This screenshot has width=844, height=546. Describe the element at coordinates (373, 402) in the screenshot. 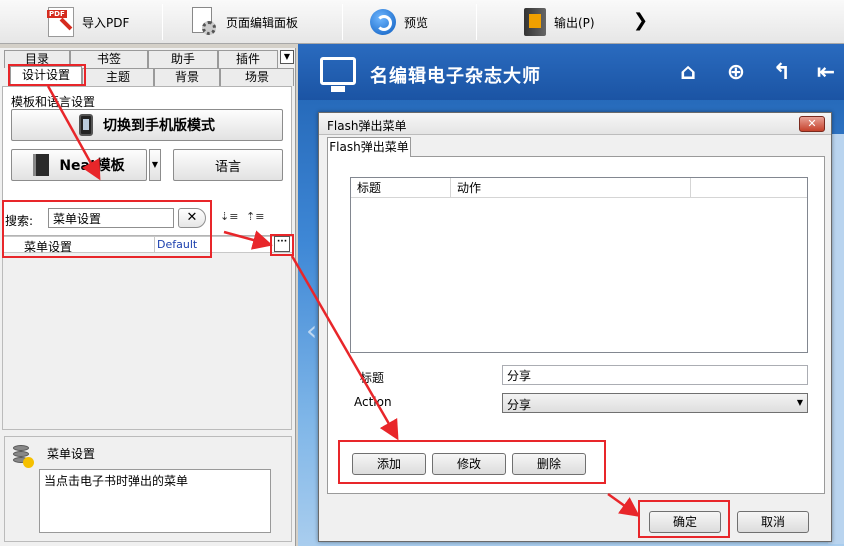

I see `action-field-label: Action` at that location.